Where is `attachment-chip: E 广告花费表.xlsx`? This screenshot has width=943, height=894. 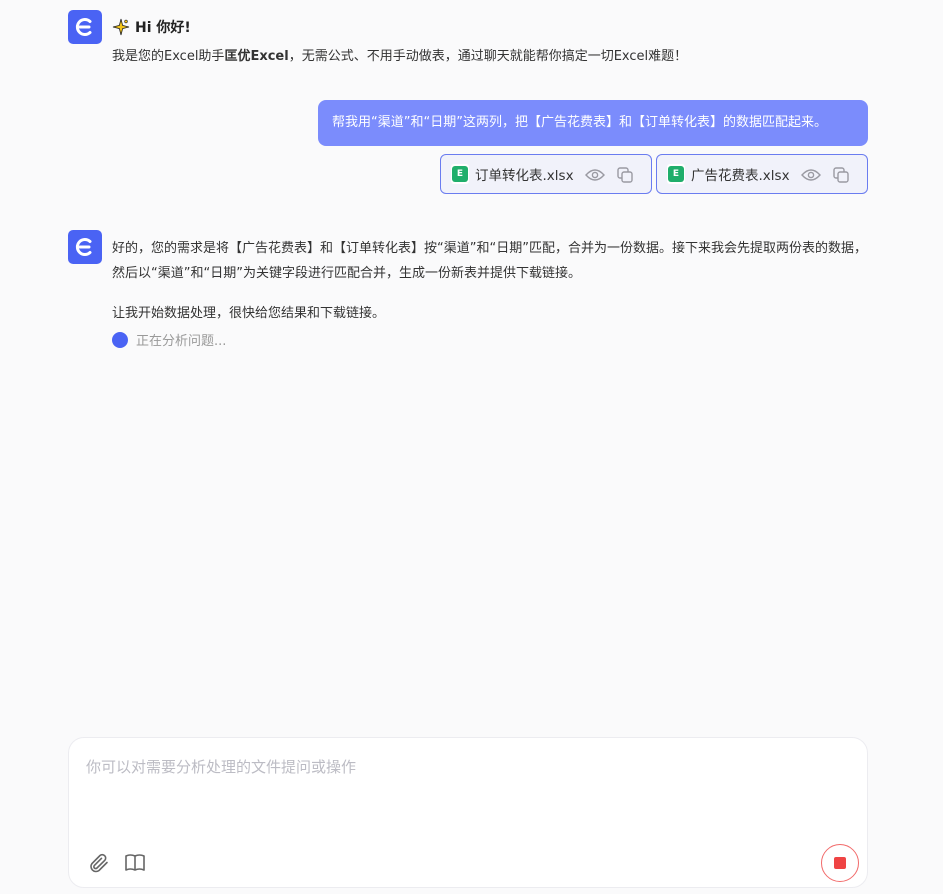 attachment-chip: E 广告花费表.xlsx is located at coordinates (762, 174).